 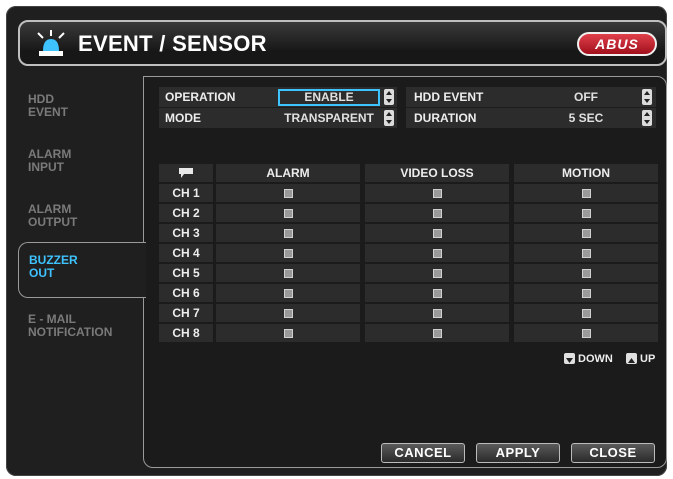 What do you see at coordinates (423, 453) in the screenshot?
I see `cancel-button: CANCEL` at bounding box center [423, 453].